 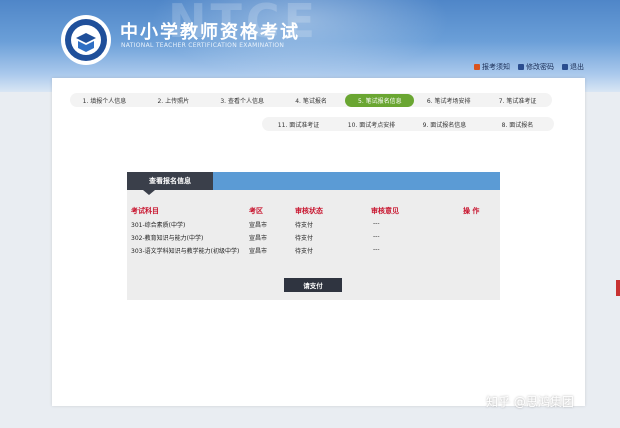 What do you see at coordinates (145, 211) in the screenshot?
I see `col-header-subject: 考试科目` at bounding box center [145, 211].